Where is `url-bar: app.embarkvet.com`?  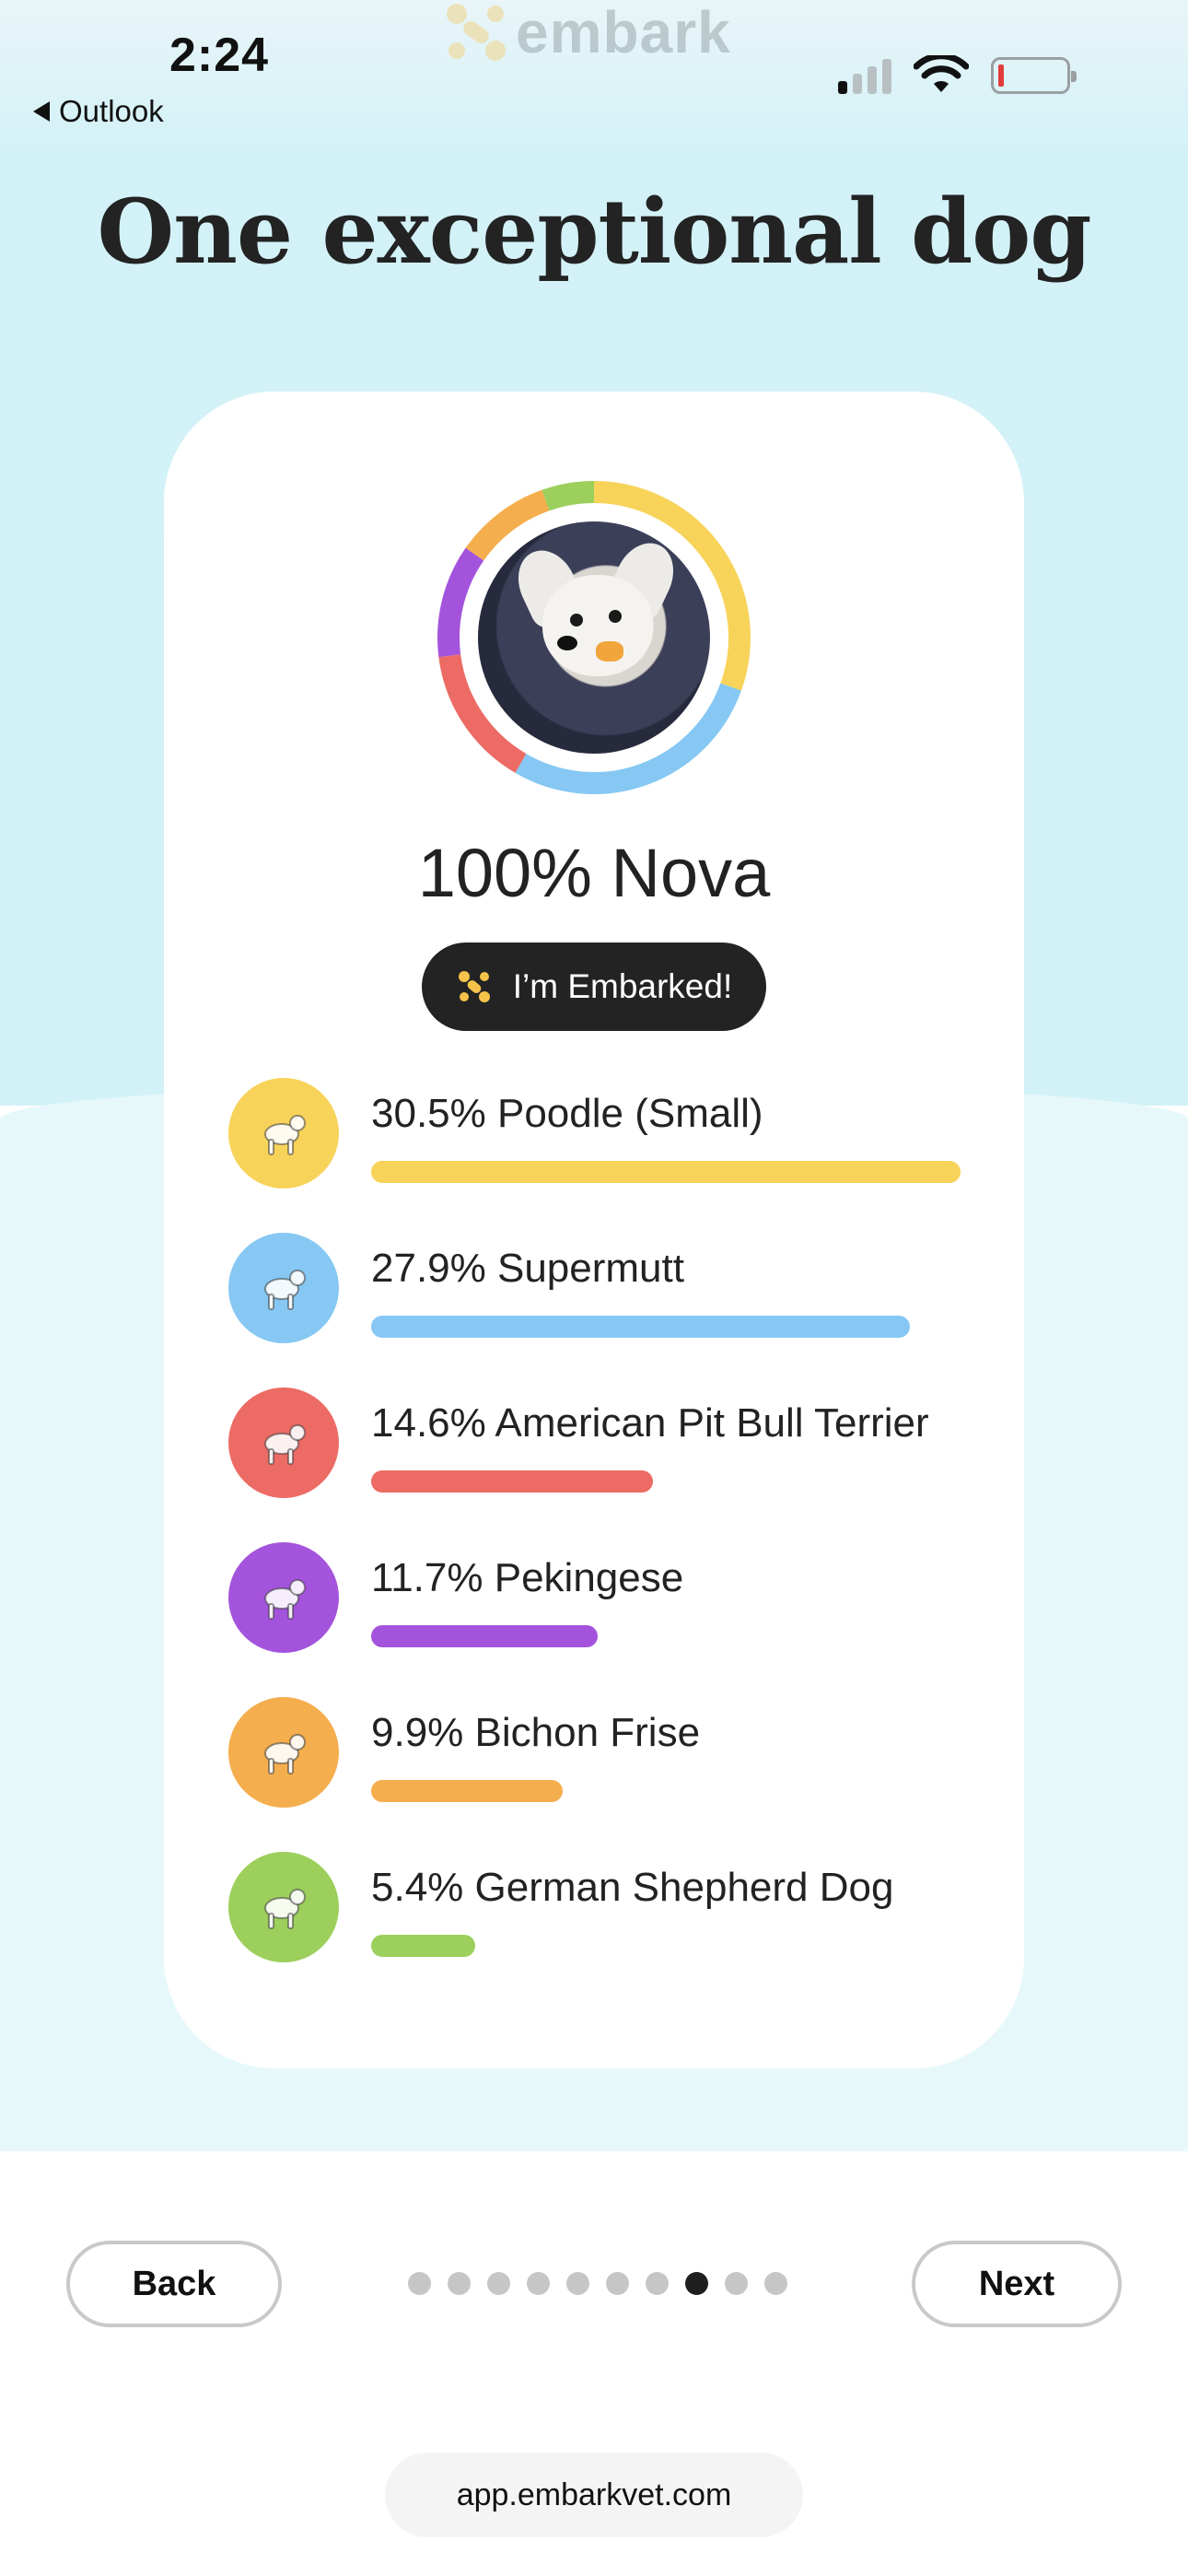 url-bar: app.embarkvet.com is located at coordinates (594, 2495).